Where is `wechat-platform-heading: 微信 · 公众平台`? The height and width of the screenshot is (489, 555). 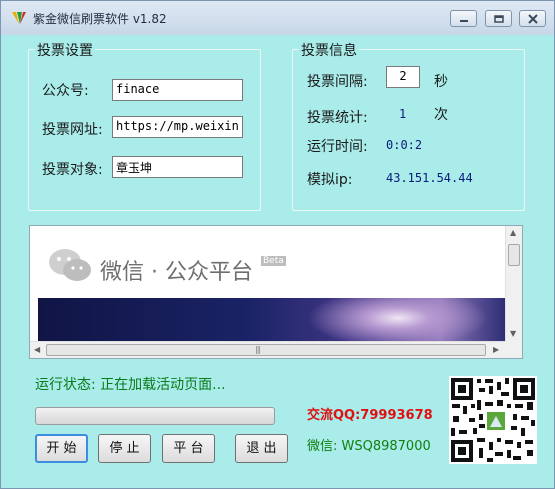 wechat-platform-heading: 微信 · 公众平台 is located at coordinates (176, 272).